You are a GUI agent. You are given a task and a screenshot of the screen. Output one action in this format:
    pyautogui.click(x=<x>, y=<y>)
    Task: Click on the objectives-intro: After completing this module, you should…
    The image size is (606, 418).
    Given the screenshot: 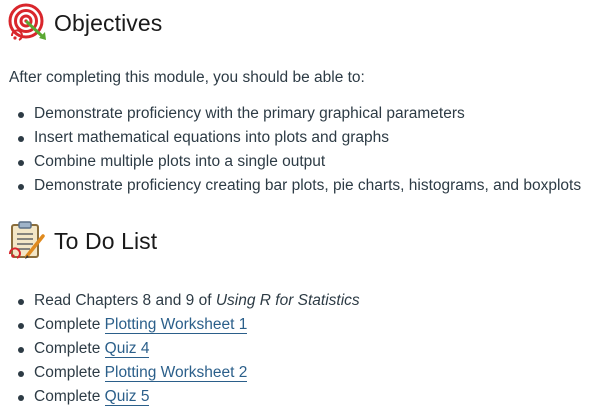 What is the action you would take?
    pyautogui.click(x=187, y=77)
    